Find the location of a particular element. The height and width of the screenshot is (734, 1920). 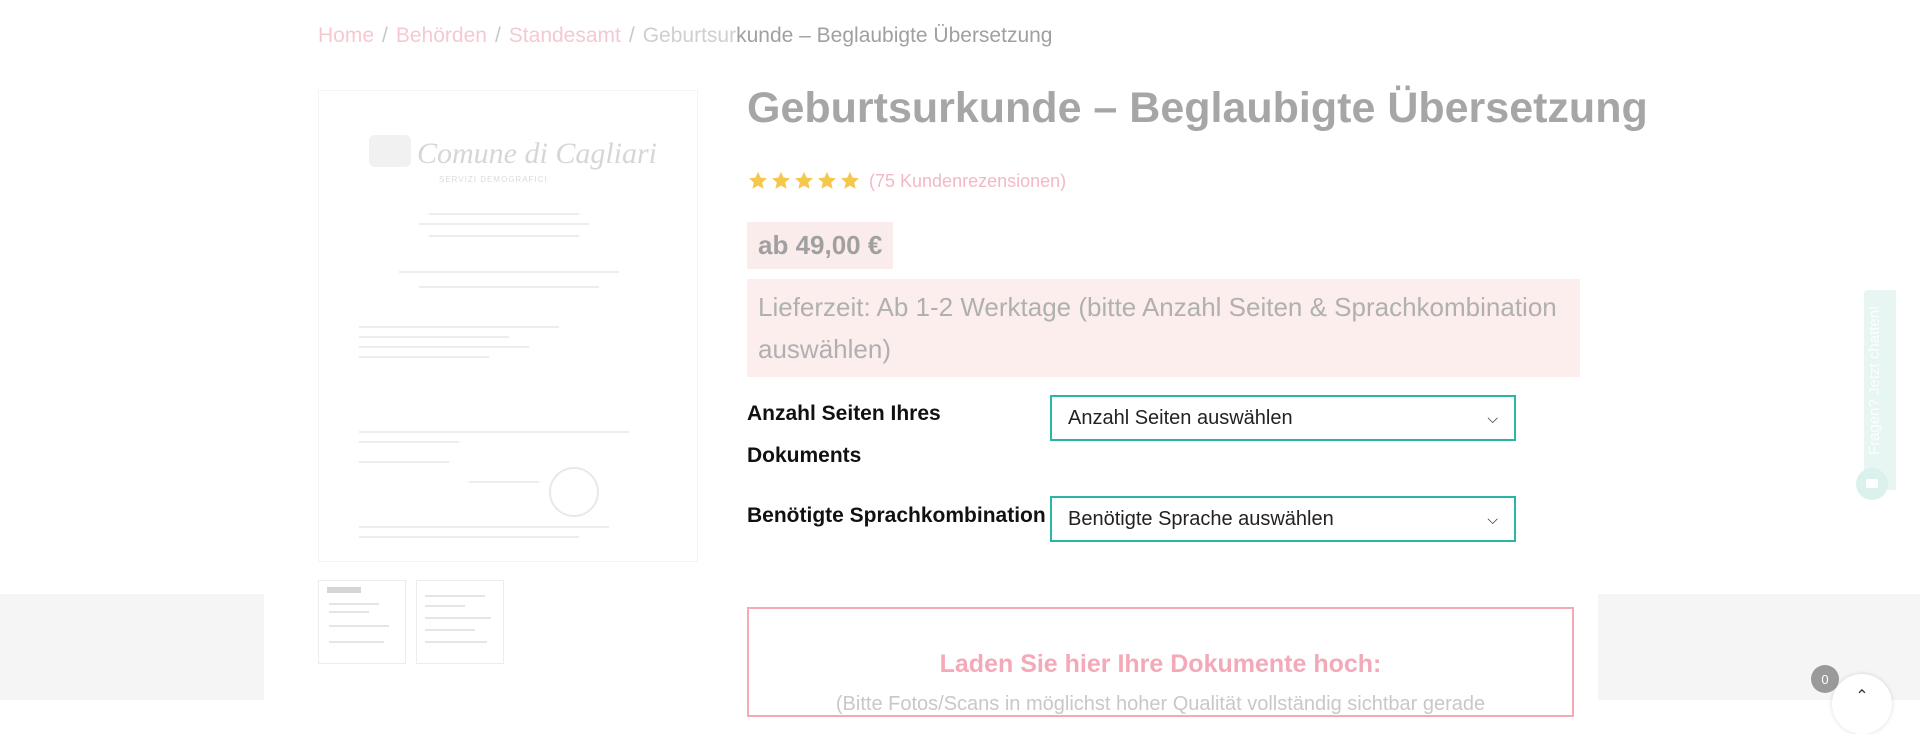

pages-select: Anzahl Seiten auswählen ⌵ is located at coordinates (1283, 418).